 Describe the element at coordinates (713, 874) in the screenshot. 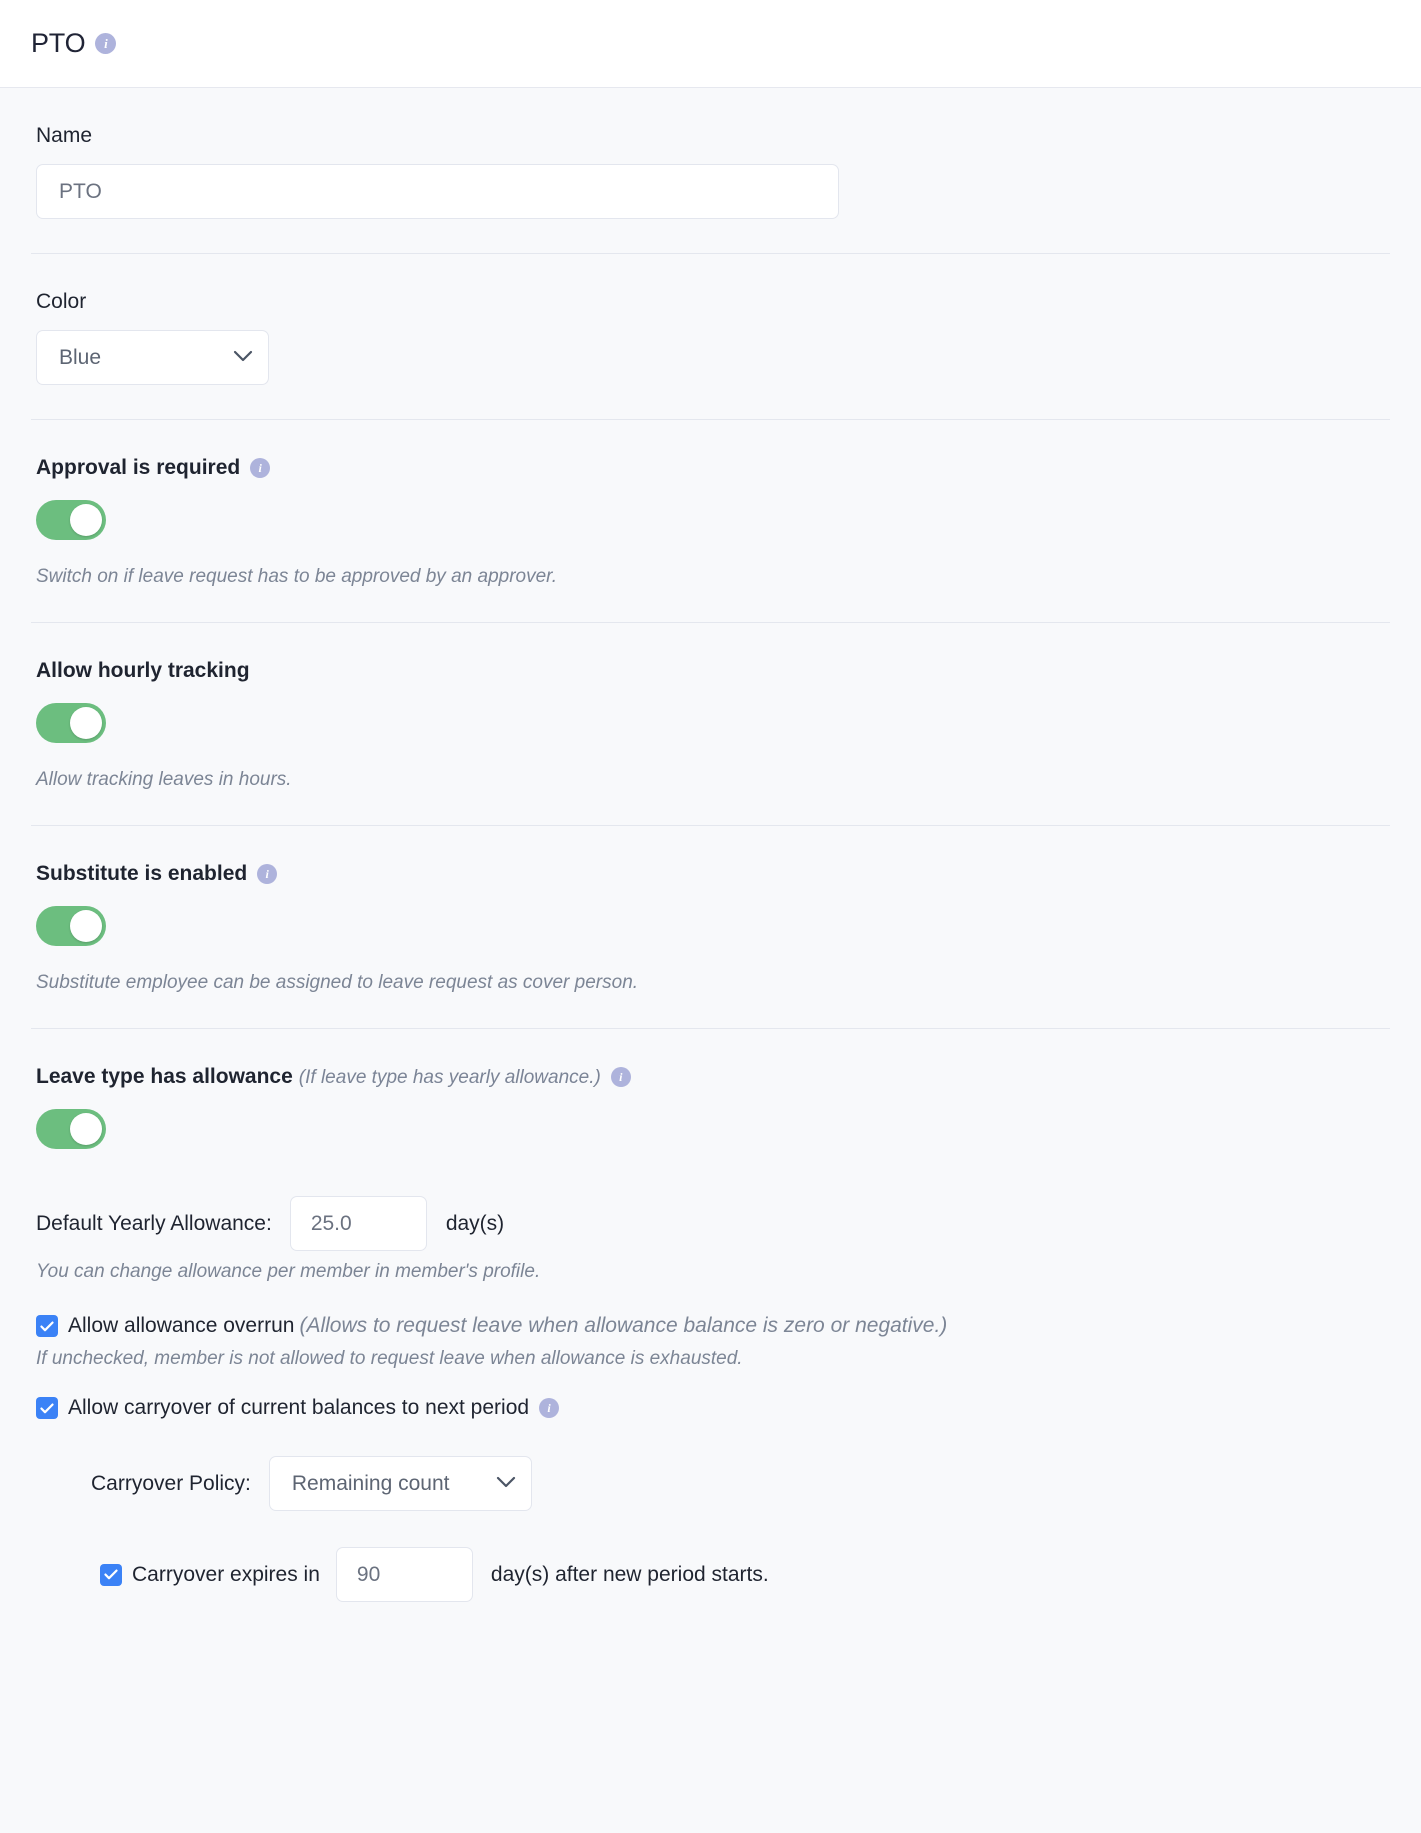

I see `substitute-label: Substitute is enabled i` at that location.